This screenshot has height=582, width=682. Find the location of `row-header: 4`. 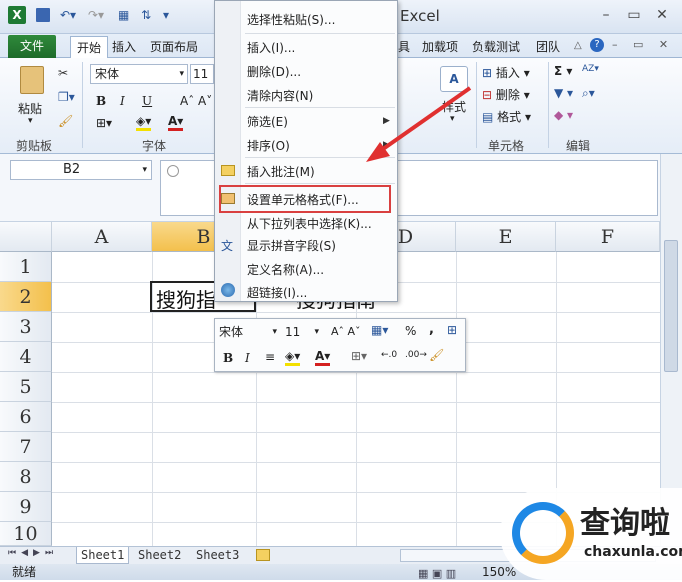

row-header: 4 is located at coordinates (26, 357).